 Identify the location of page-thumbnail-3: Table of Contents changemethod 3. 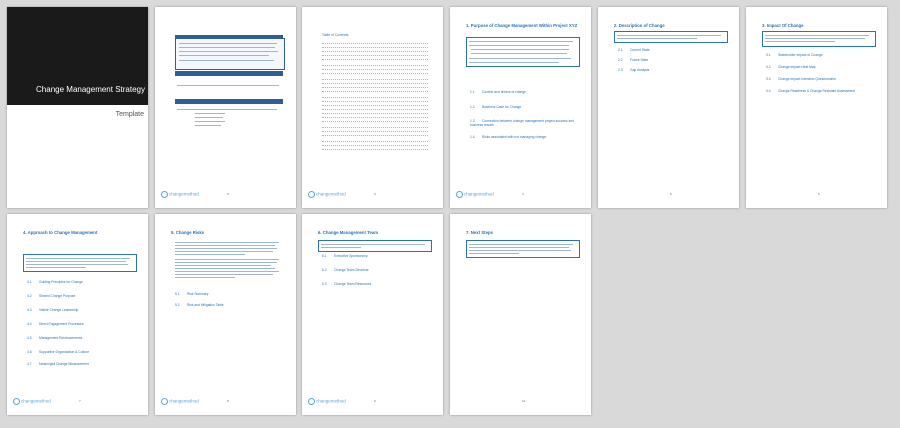
(372, 107).